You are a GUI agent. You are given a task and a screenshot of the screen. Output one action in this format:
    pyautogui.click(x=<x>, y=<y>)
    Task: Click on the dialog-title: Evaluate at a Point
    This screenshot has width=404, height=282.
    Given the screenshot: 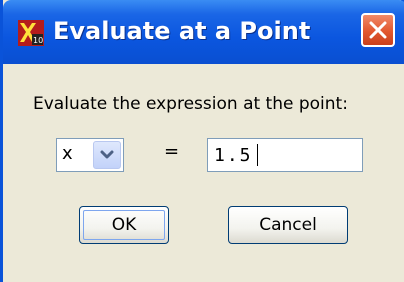 What is the action you would take?
    pyautogui.click(x=182, y=31)
    